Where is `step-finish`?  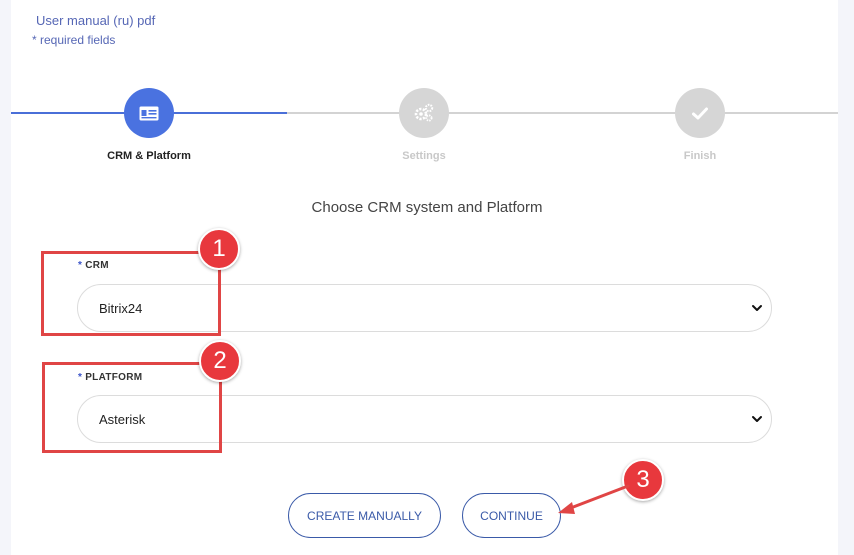 step-finish is located at coordinates (700, 113).